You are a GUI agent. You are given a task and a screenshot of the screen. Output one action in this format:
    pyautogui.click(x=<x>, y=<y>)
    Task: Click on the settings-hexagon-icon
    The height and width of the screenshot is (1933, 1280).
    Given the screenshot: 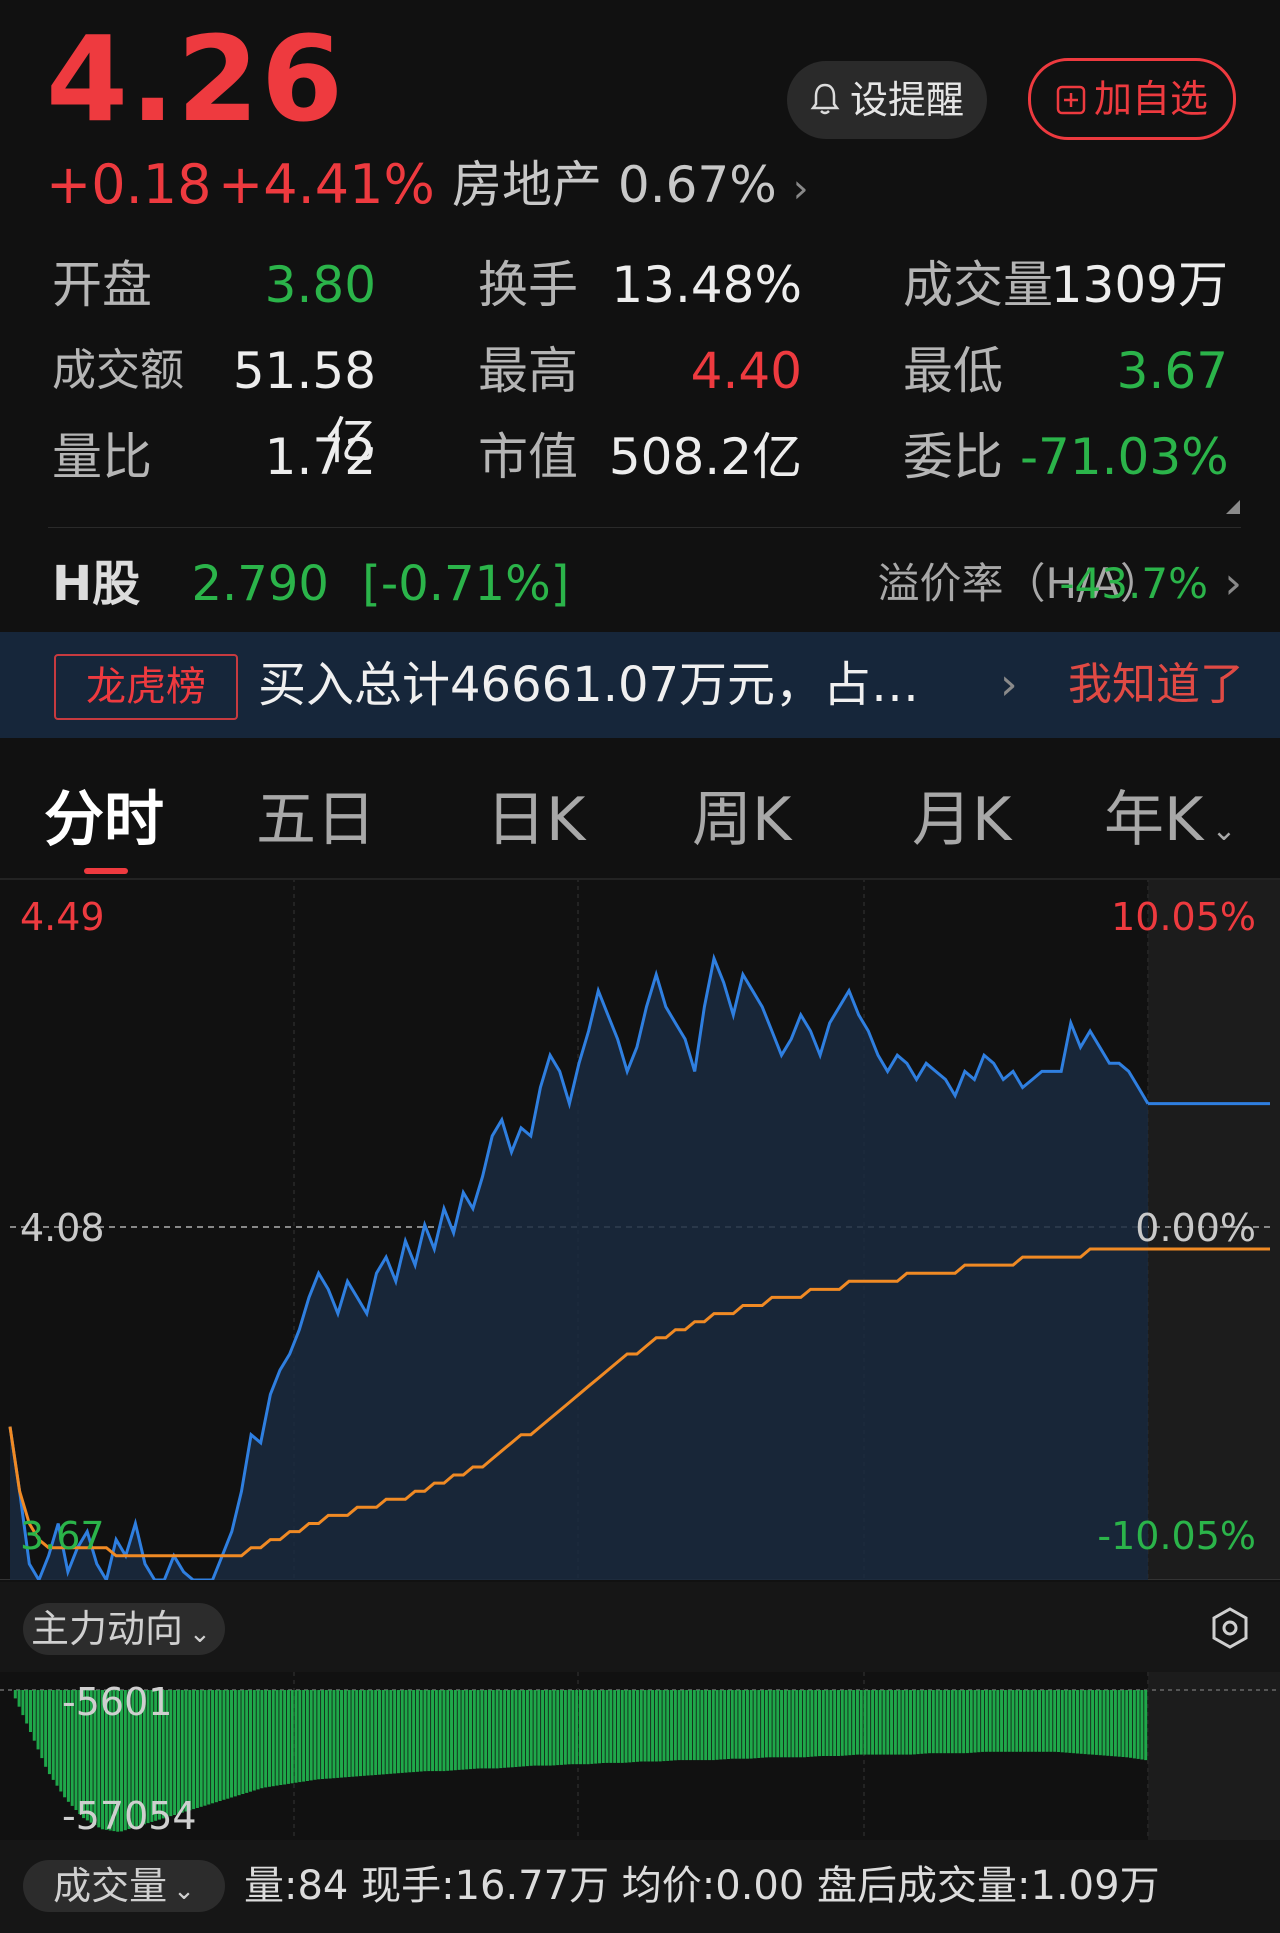 What is the action you would take?
    pyautogui.click(x=1230, y=1630)
    